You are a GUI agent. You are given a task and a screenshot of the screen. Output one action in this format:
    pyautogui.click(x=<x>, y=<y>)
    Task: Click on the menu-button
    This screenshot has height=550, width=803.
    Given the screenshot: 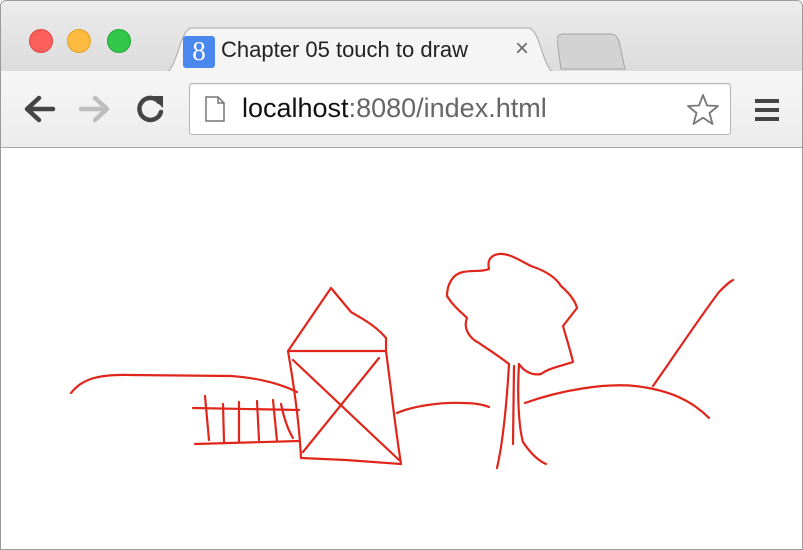 What is the action you would take?
    pyautogui.click(x=768, y=110)
    